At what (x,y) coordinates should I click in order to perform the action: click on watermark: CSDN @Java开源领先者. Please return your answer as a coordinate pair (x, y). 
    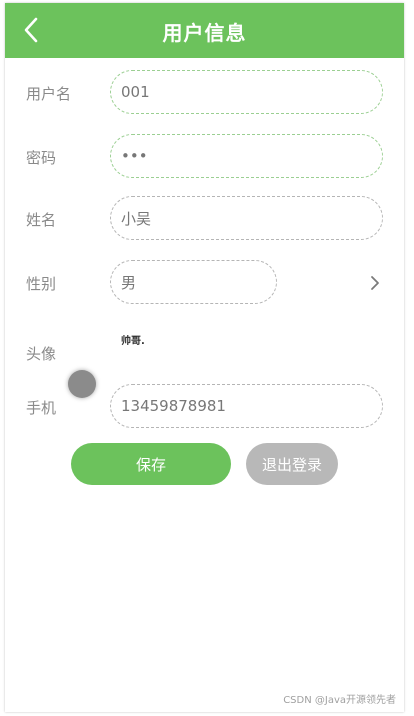
    Looking at the image, I should click on (339, 700).